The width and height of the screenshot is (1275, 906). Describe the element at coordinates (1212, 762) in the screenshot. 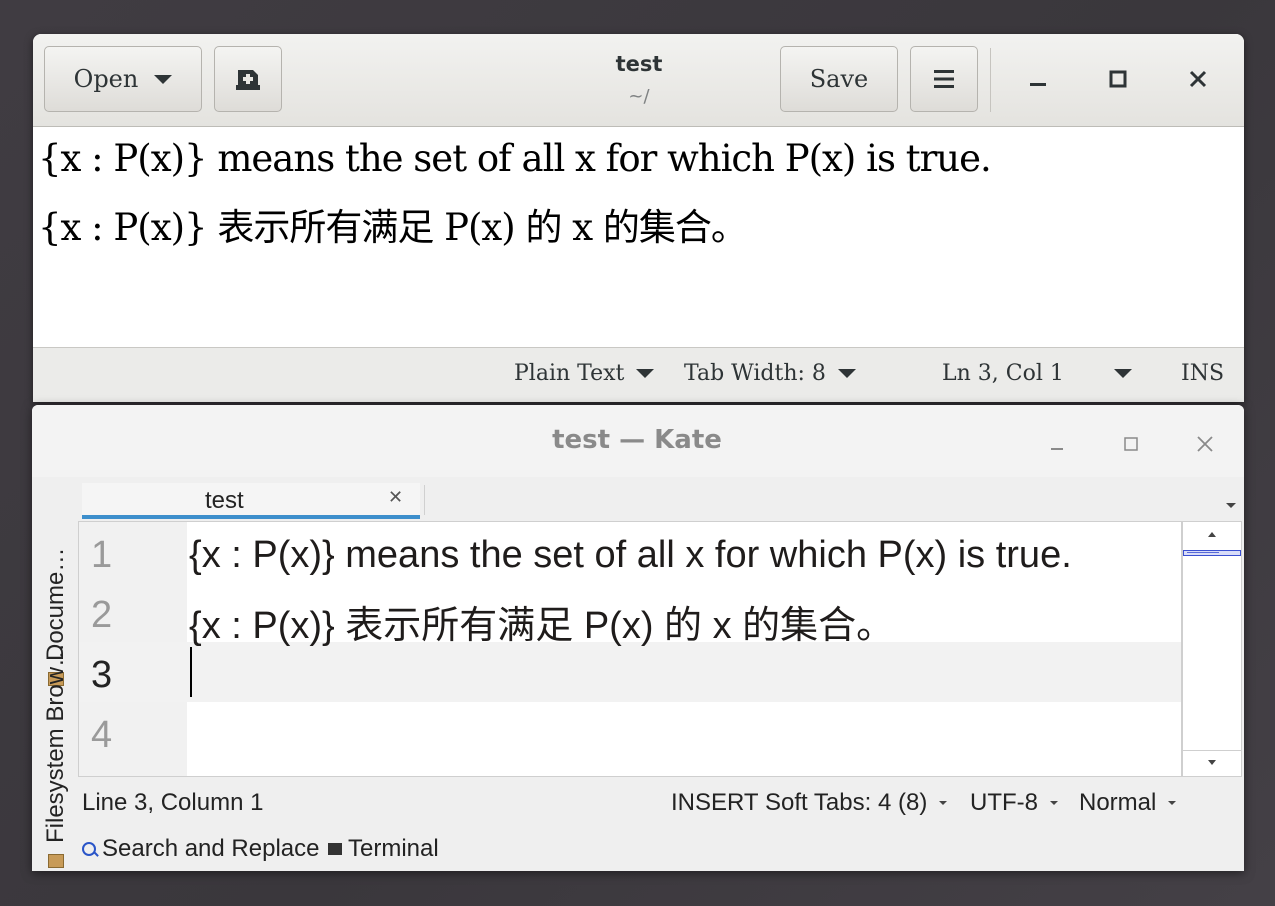

I see `scroll-down-arrow-icon` at that location.